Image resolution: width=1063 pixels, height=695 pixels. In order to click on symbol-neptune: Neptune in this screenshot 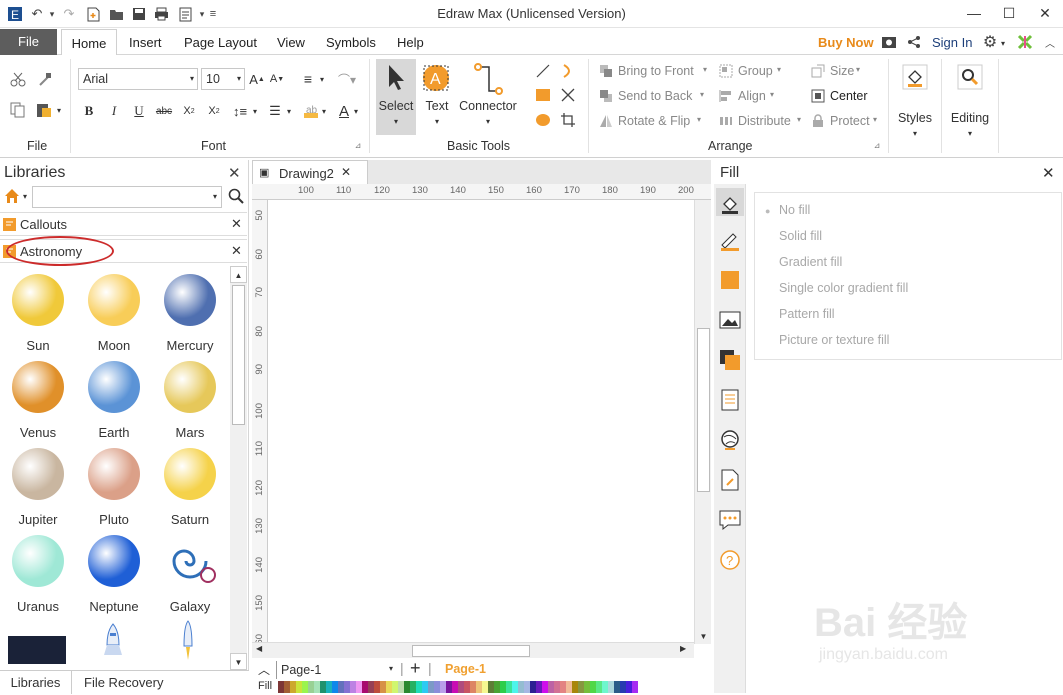, I will do `click(114, 570)`.